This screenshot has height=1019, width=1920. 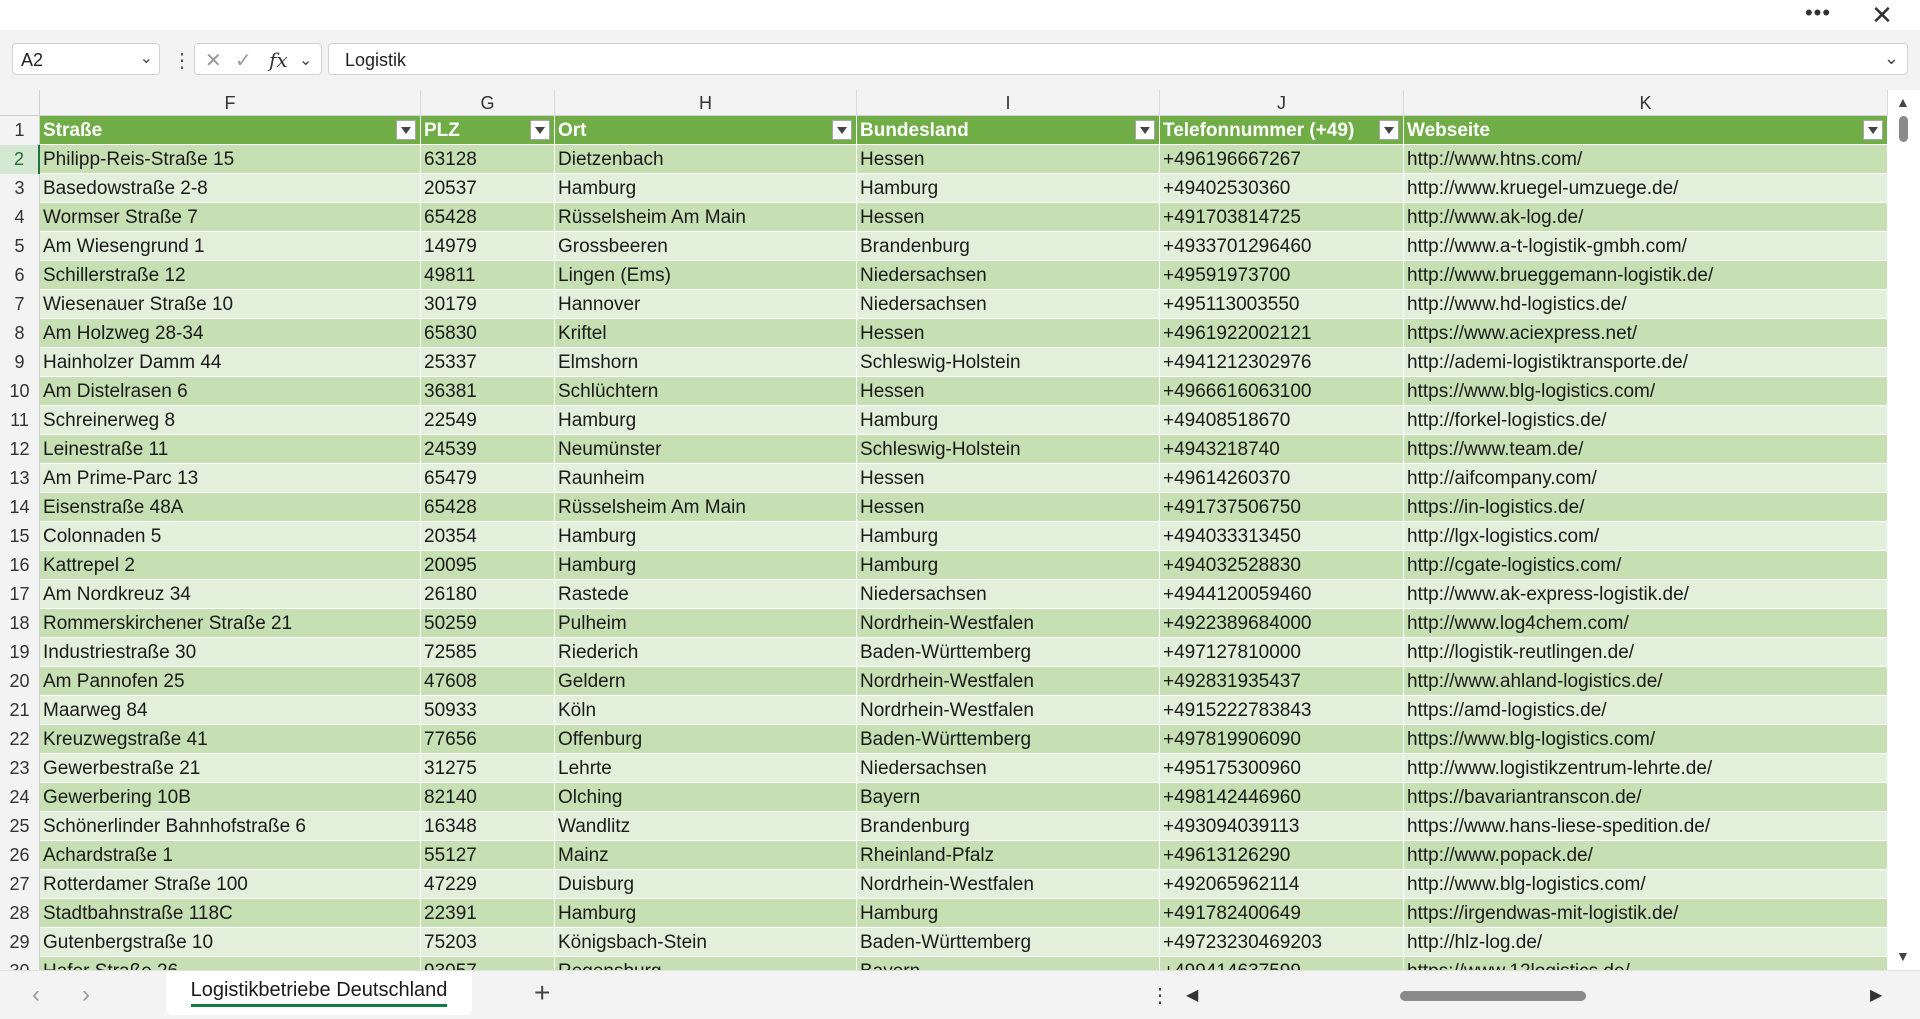 What do you see at coordinates (1646, 507) in the screenshot?
I see `table-cell: https://in-logistics.de/` at bounding box center [1646, 507].